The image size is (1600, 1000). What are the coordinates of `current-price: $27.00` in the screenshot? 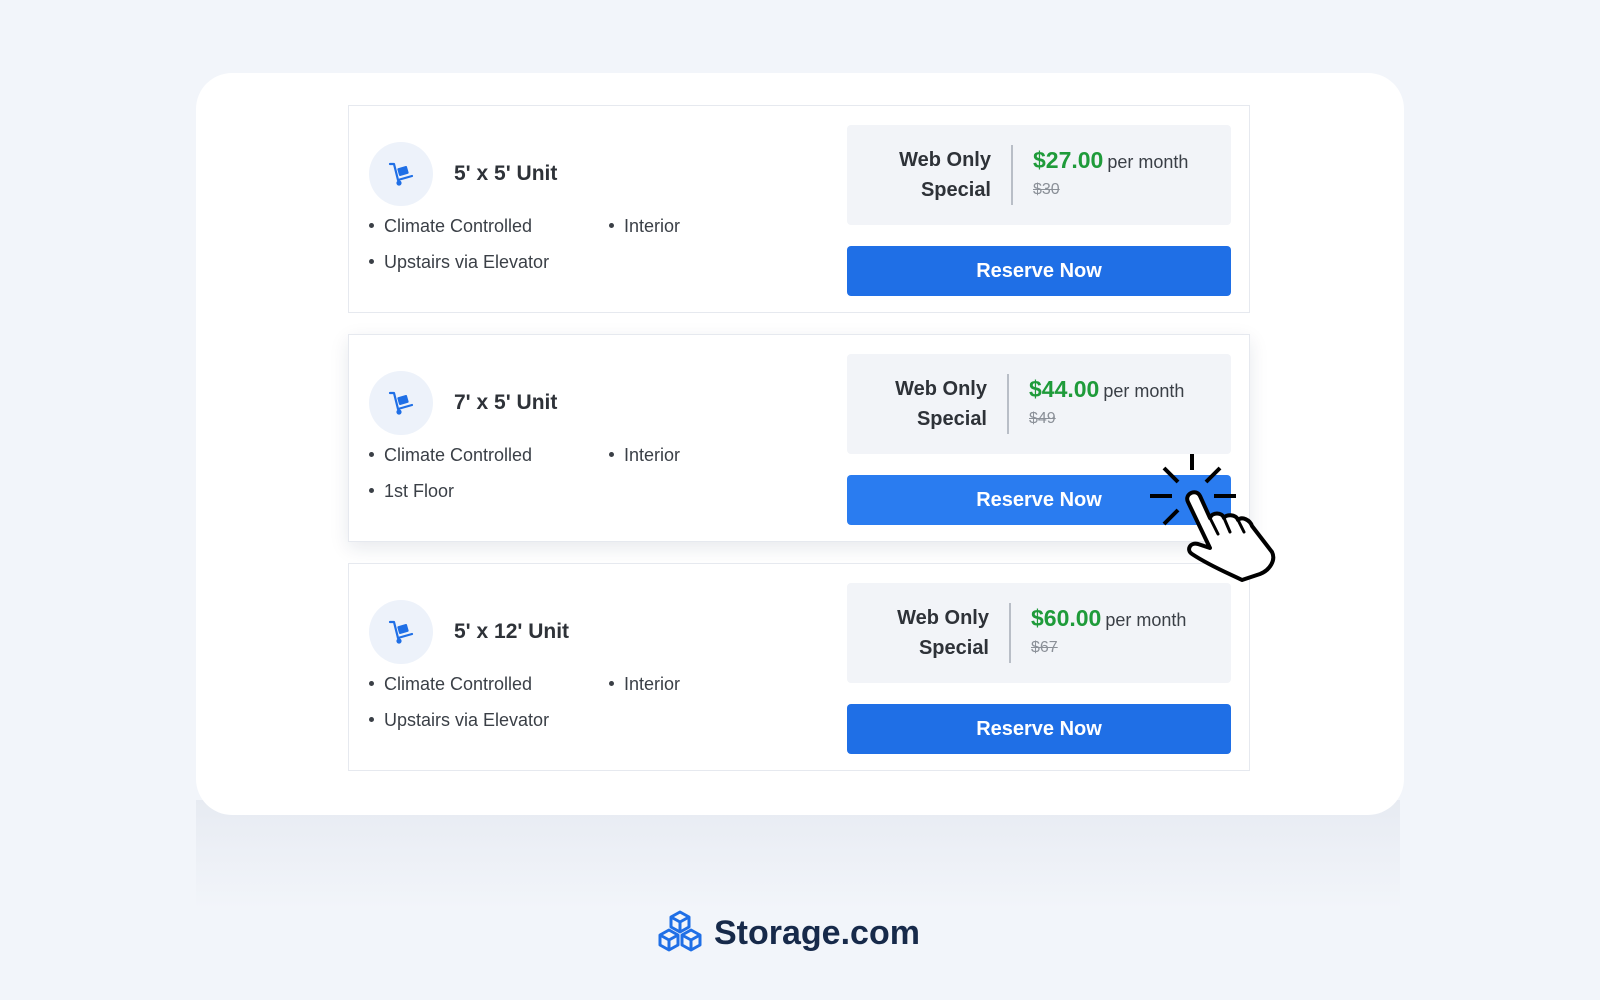 It's located at (1068, 160).